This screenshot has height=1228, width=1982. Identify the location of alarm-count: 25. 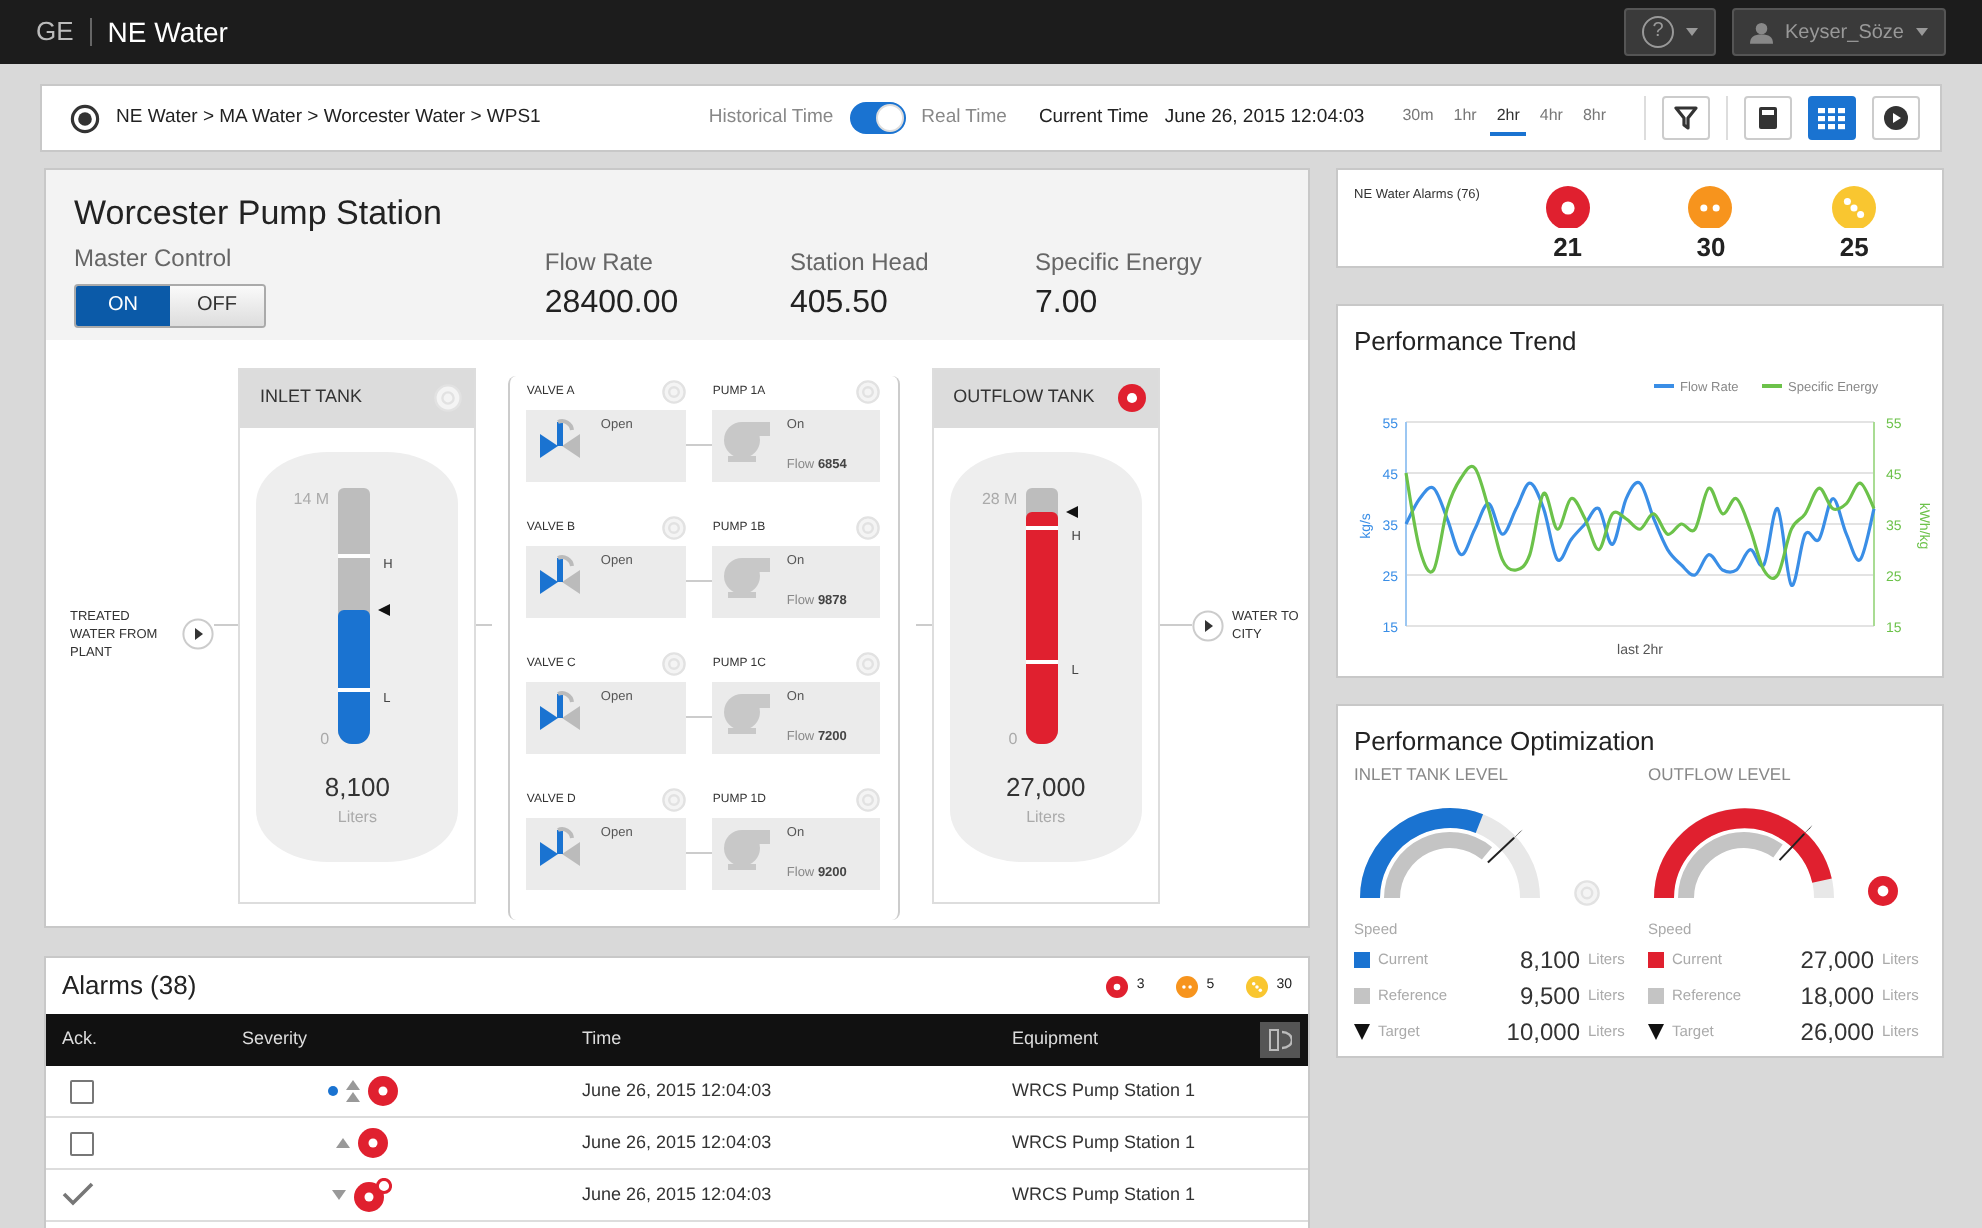
(1854, 247).